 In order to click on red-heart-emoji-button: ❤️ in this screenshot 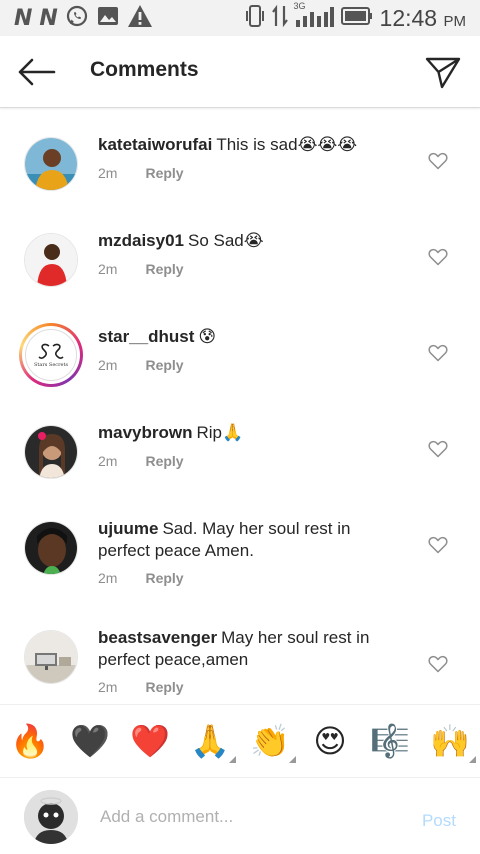, I will do `click(150, 741)`.